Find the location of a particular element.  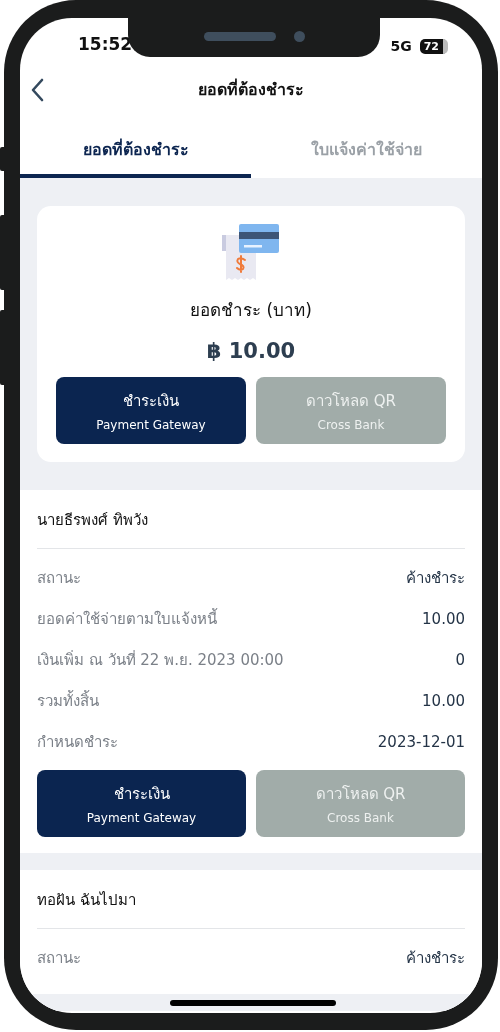

row-label: รวมทั้งสิ้น is located at coordinates (68, 700).